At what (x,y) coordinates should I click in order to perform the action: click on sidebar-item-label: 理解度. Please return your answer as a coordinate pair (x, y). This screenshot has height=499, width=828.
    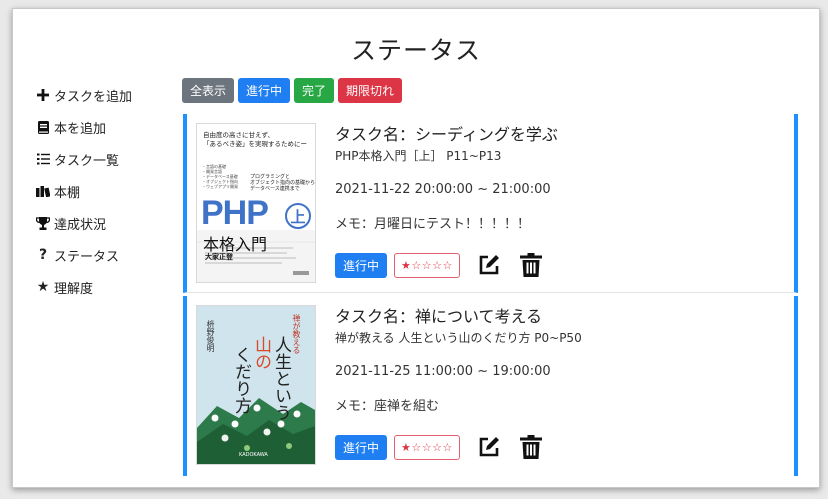
    Looking at the image, I should click on (74, 289).